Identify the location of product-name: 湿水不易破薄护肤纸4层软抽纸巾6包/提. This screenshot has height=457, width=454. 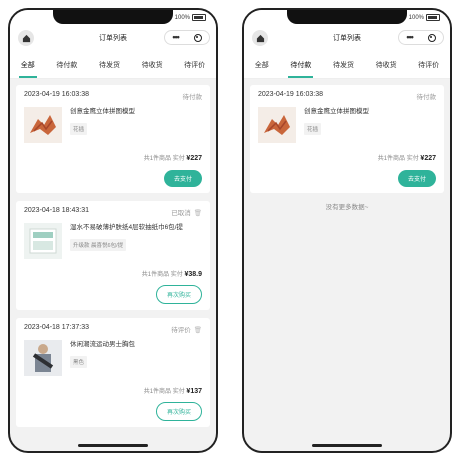
(127, 227).